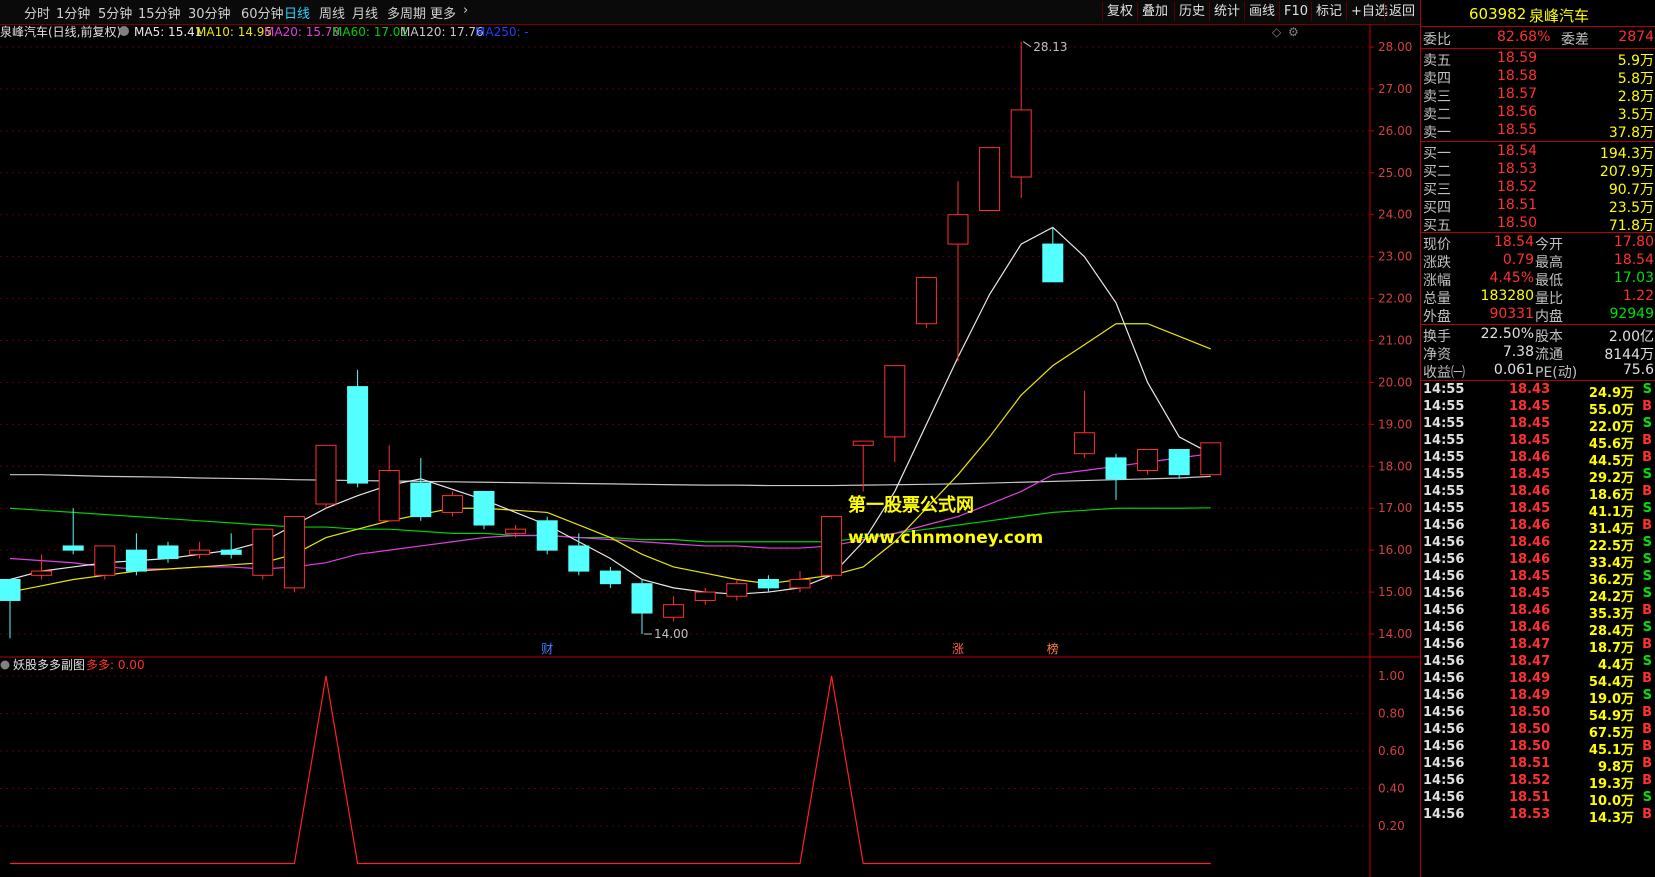  What do you see at coordinates (332, 12) in the screenshot?
I see `tab-7: 周线` at bounding box center [332, 12].